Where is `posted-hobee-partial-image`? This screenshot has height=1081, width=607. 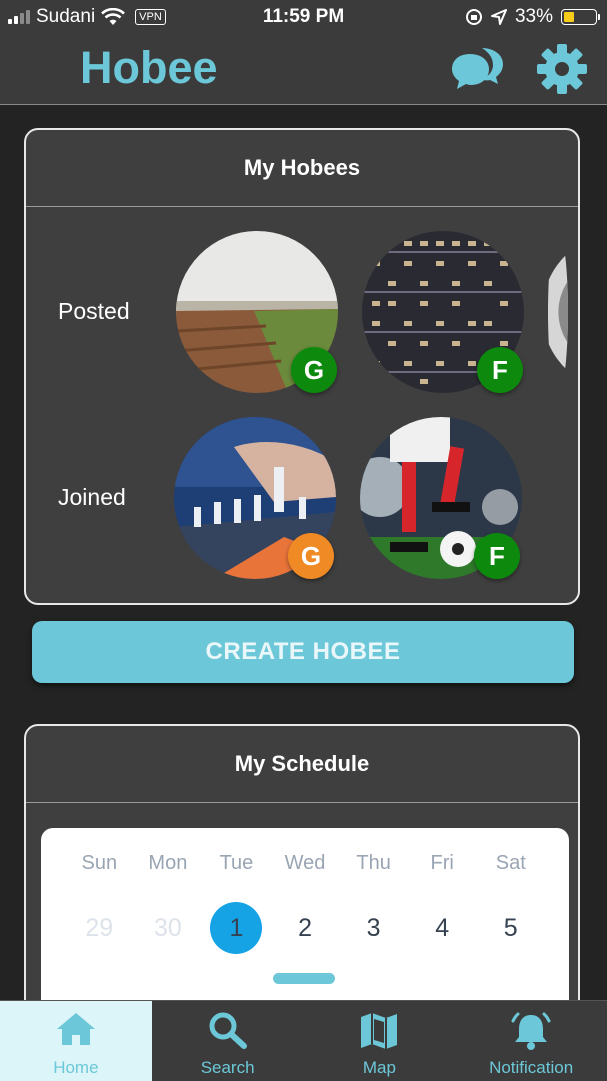
posted-hobee-partial-image is located at coordinates (558, 312).